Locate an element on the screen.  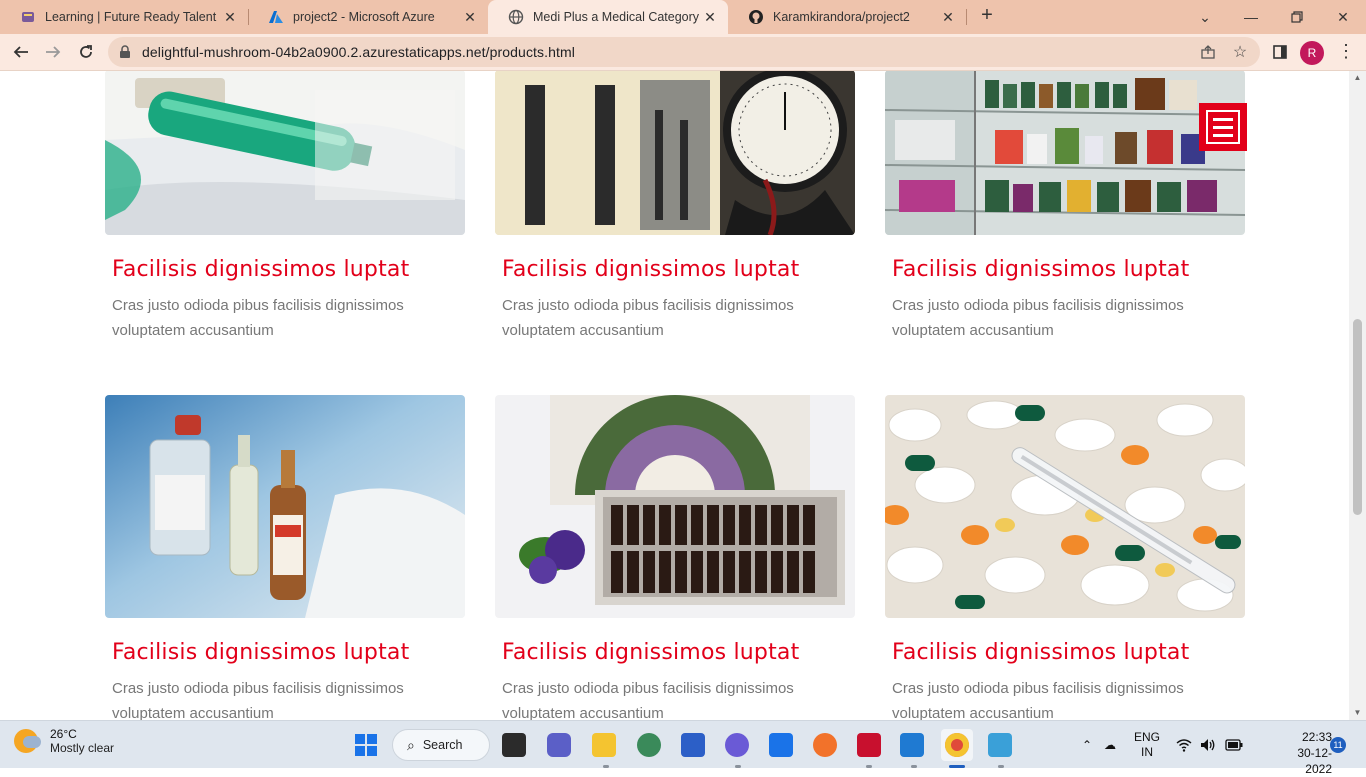
forward-button is located at coordinates (53, 52).